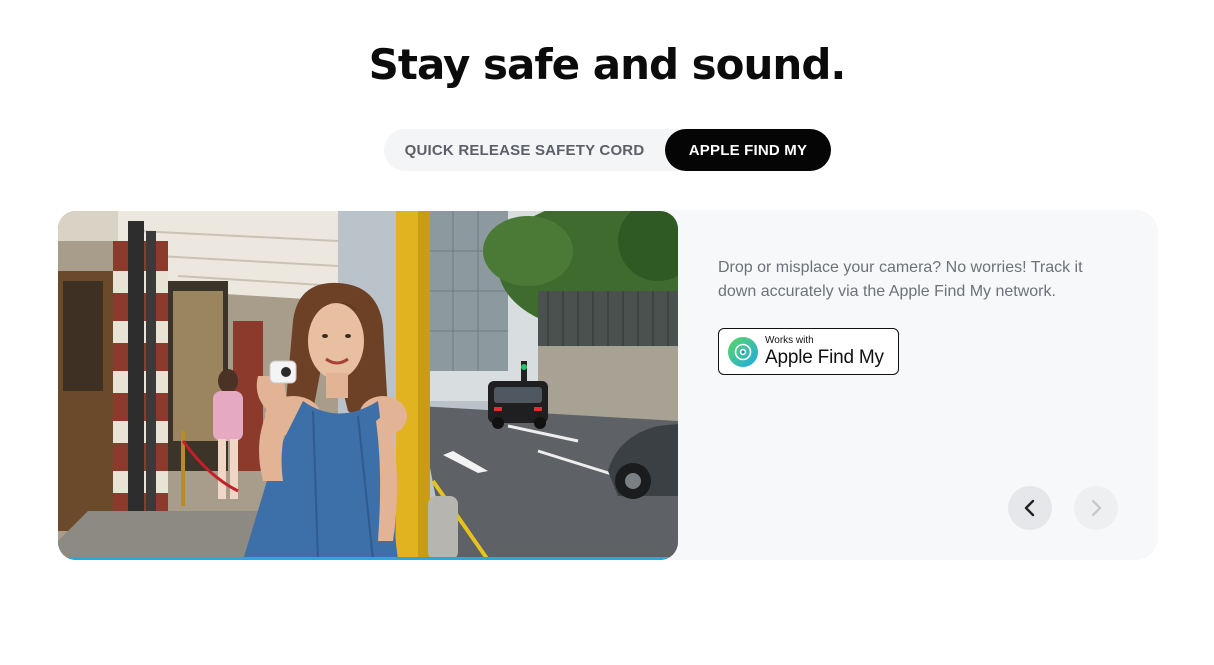  I want to click on works-with-find-my-badge: Works with Apple Find My, so click(808, 351).